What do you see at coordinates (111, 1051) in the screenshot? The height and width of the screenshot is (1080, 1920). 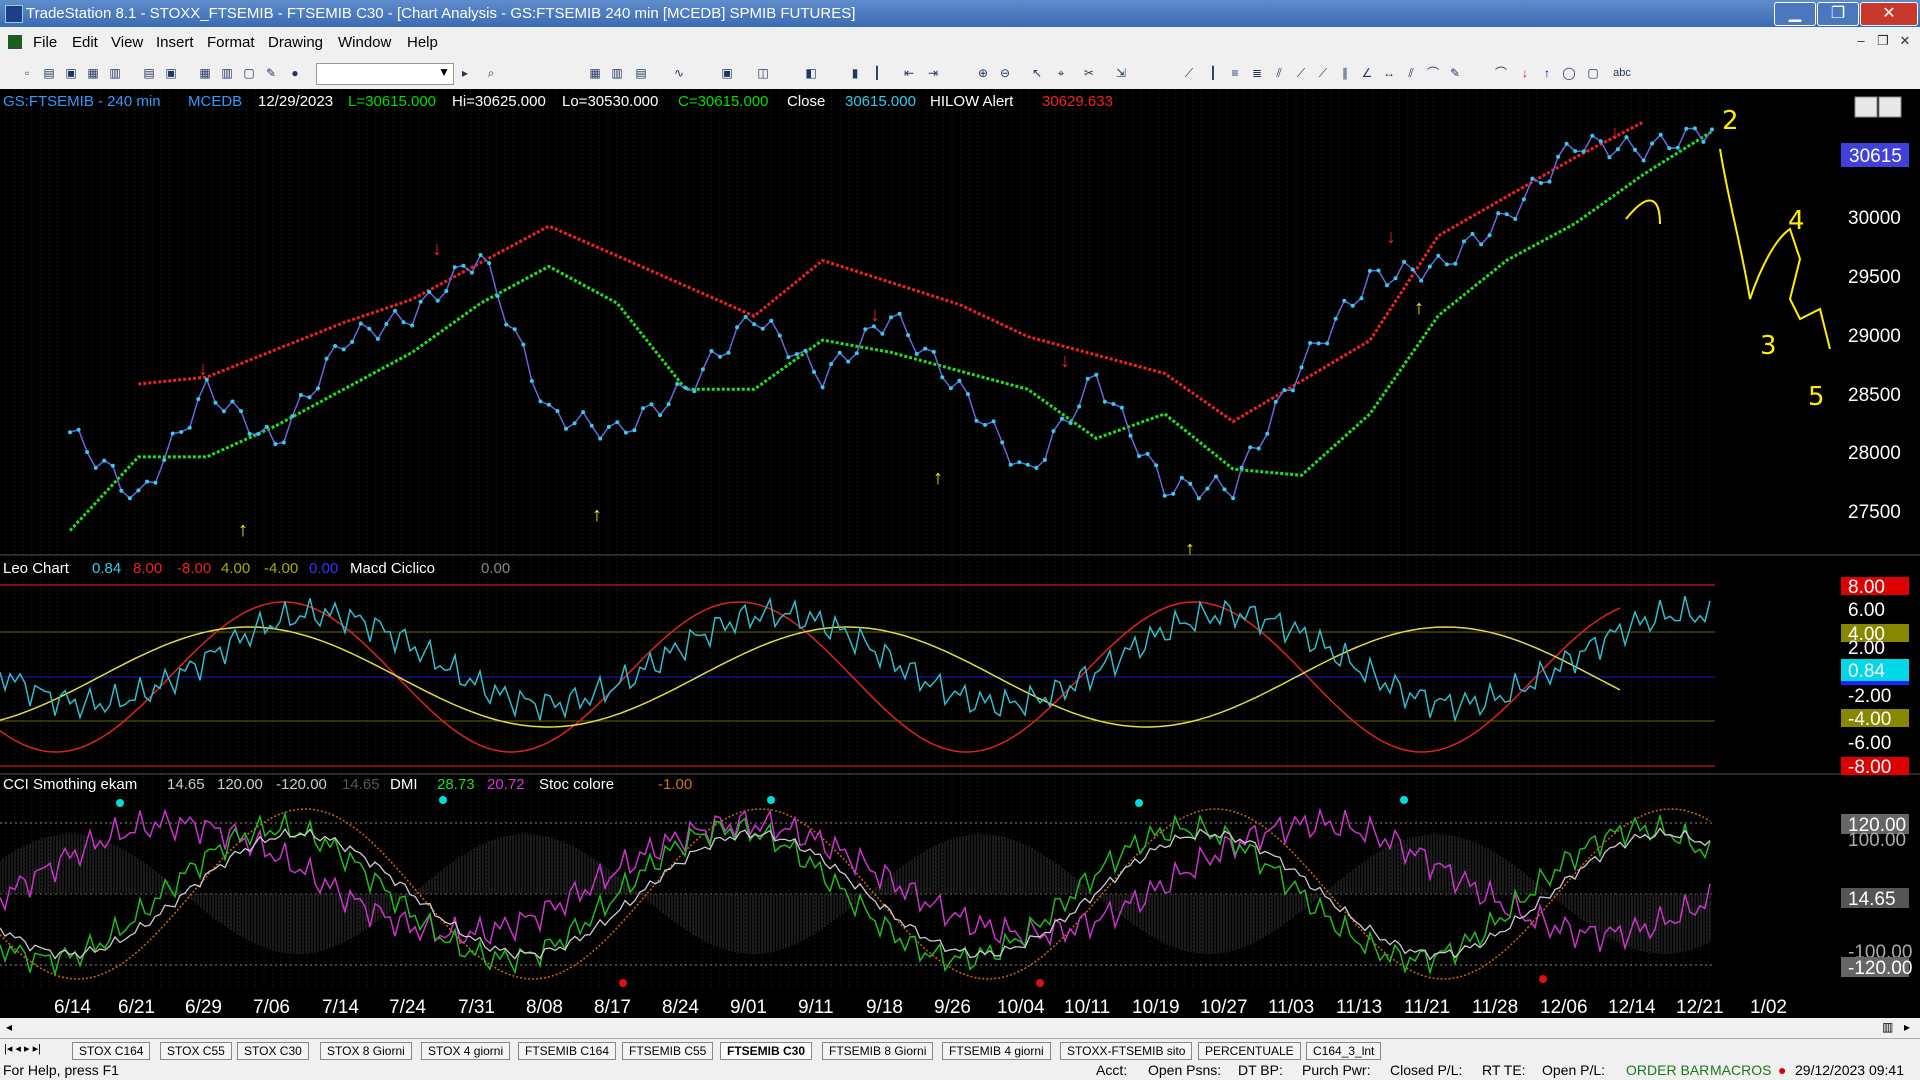 I see `tab-stox-c164: STOX C164` at bounding box center [111, 1051].